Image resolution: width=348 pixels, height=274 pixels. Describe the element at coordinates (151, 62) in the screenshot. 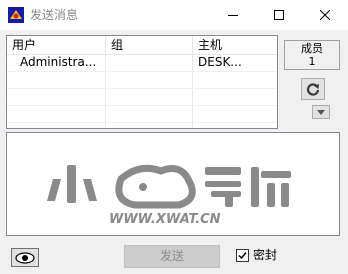

I see `cell-group` at that location.